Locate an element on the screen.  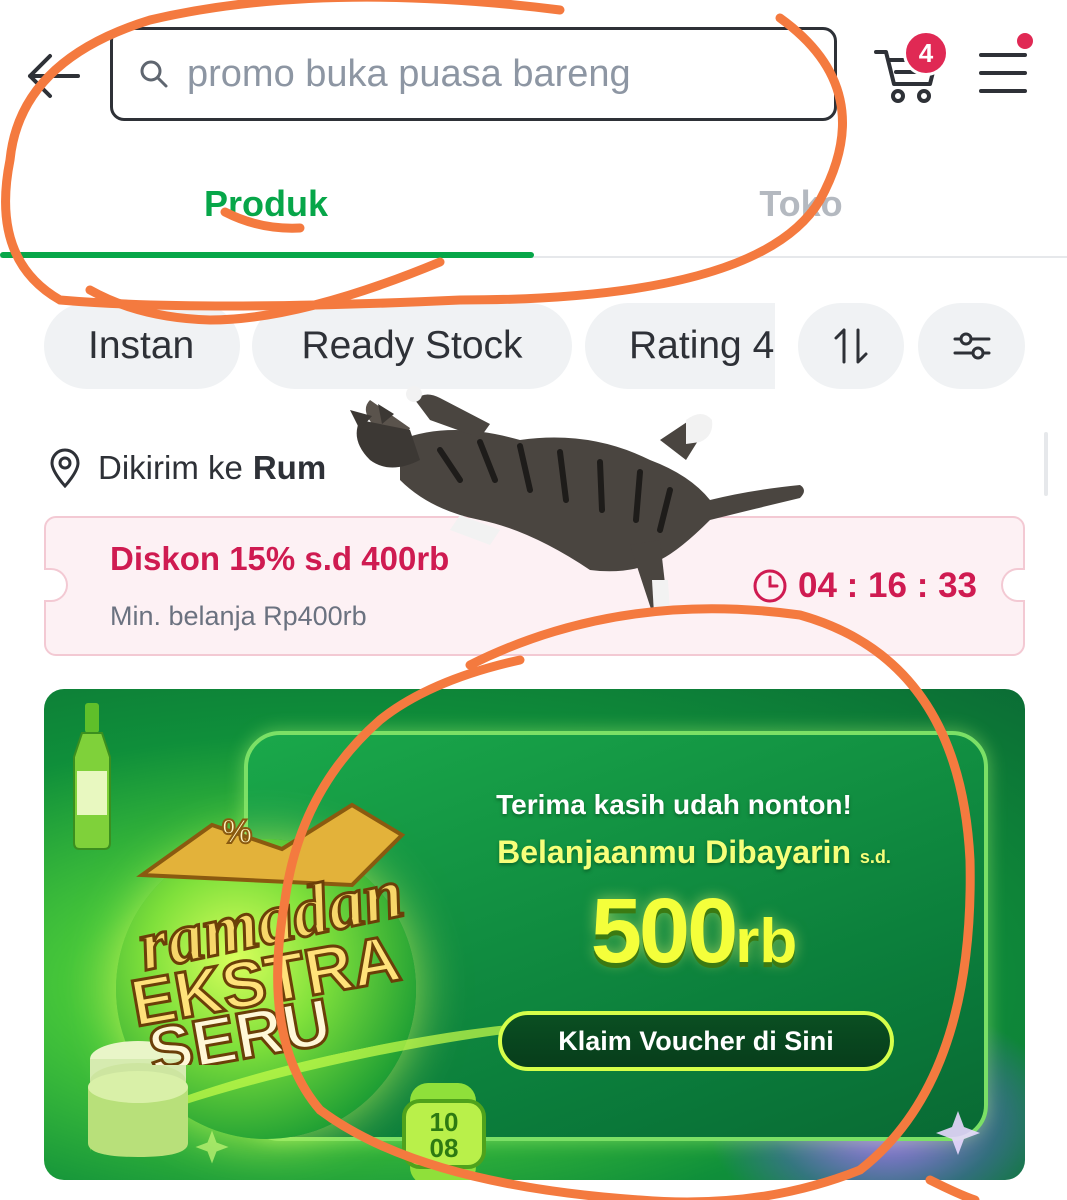
clock-icon is located at coordinates (770, 586).